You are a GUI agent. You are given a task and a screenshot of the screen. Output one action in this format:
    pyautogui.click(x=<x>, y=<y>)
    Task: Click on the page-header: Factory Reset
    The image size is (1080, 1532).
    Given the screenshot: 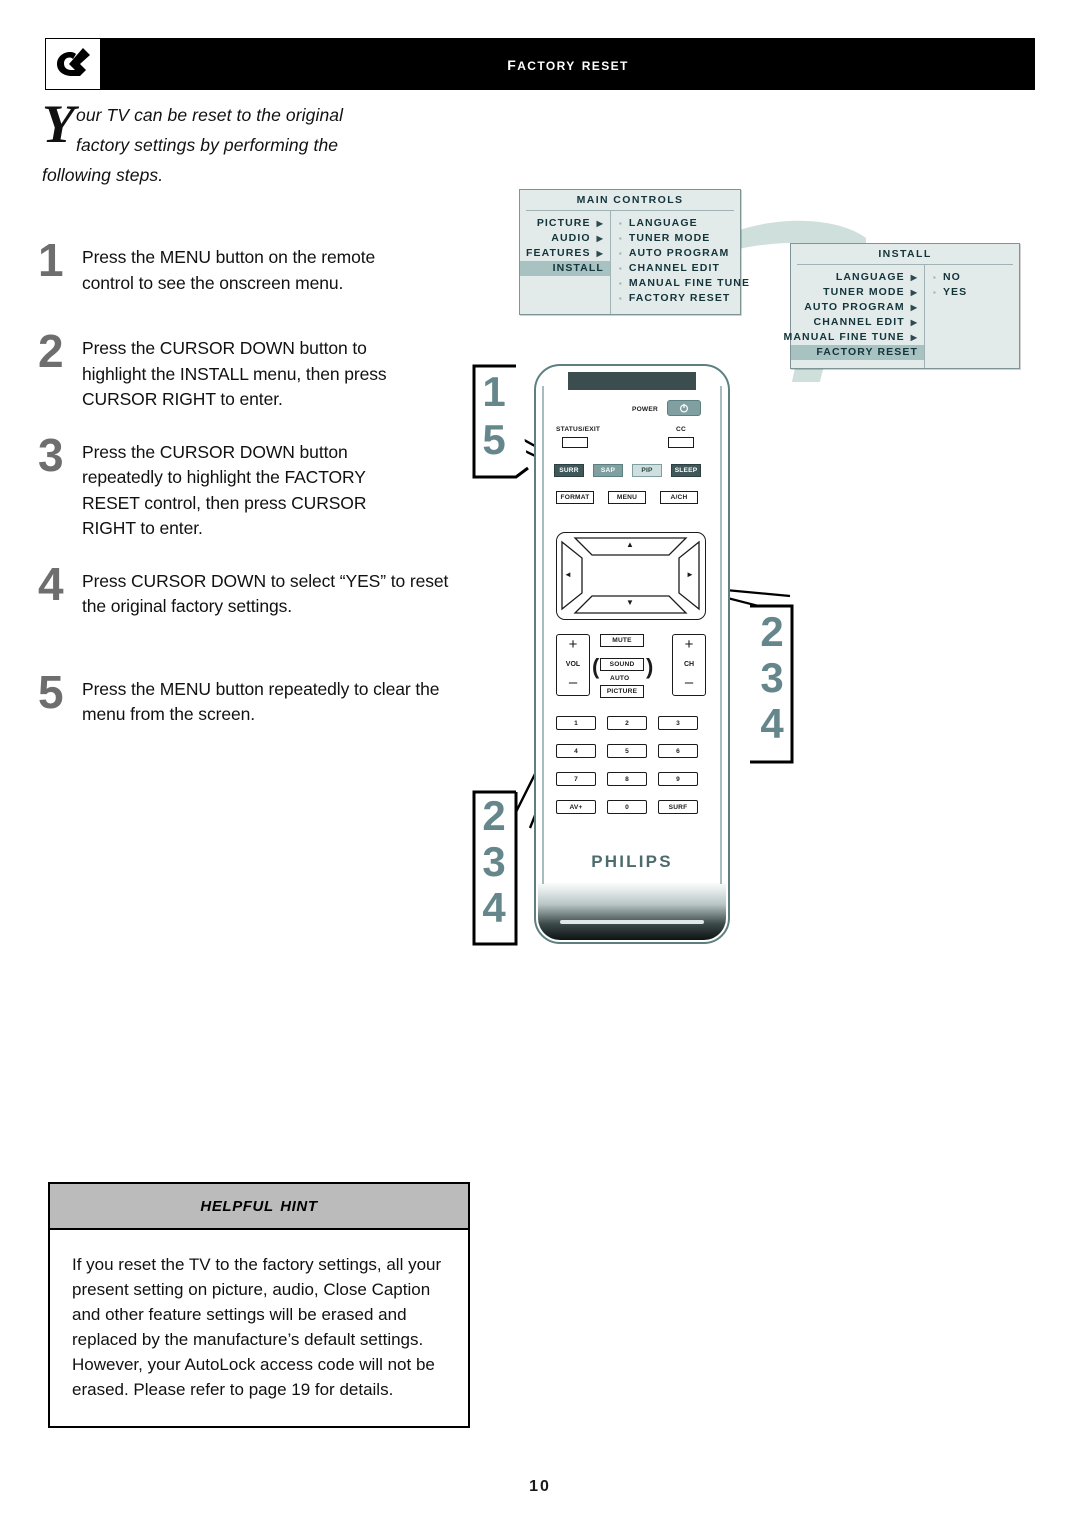 What is the action you would take?
    pyautogui.click(x=540, y=64)
    